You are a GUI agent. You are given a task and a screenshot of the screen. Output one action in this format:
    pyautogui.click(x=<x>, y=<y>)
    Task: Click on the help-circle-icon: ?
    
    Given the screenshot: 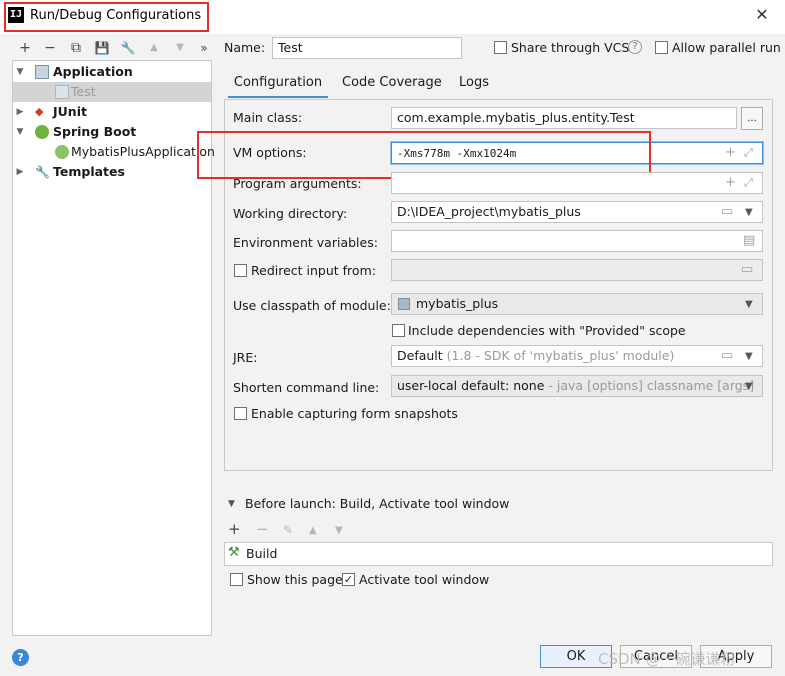 What is the action you would take?
    pyautogui.click(x=635, y=47)
    